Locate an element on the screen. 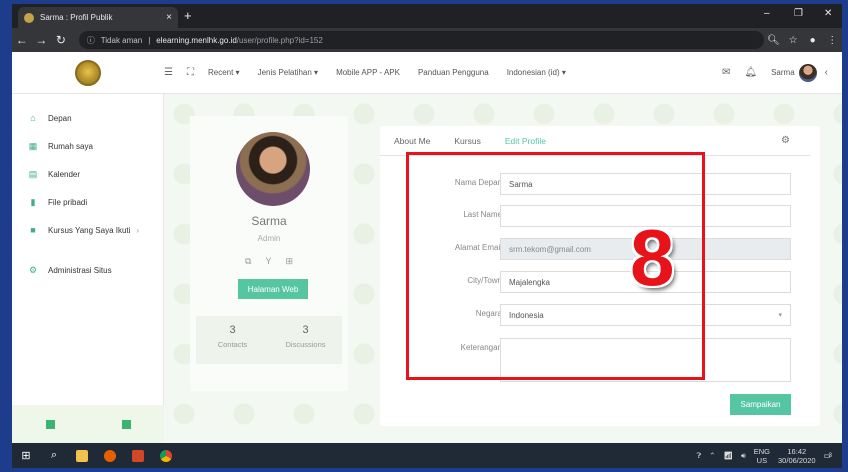 Image resolution: width=848 pixels, height=472 pixels. tab-about-me: About Me is located at coordinates (412, 141).